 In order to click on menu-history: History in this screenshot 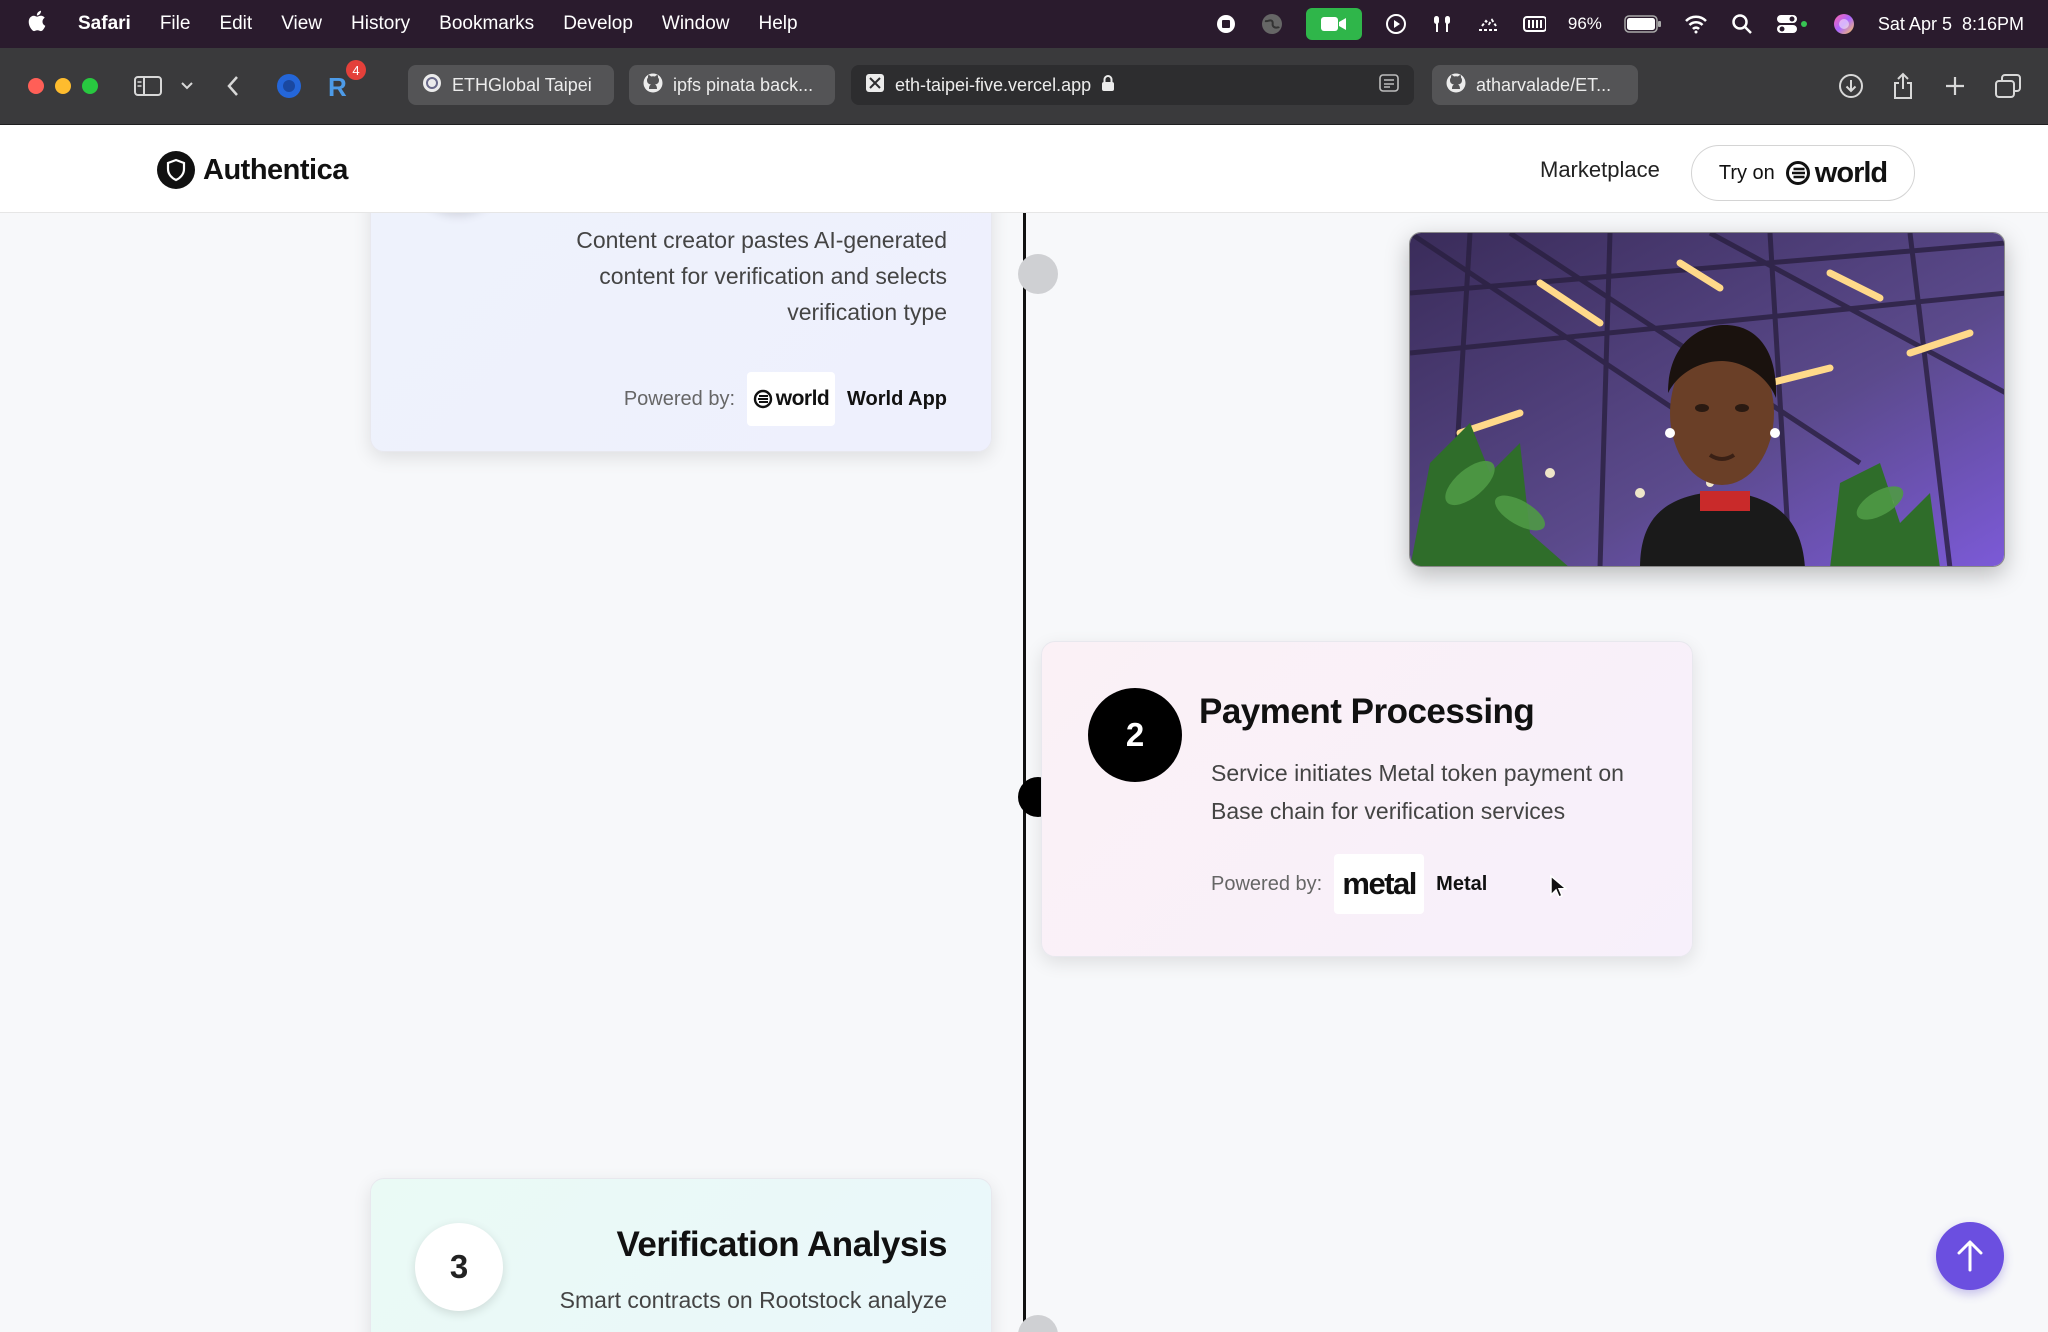, I will do `click(380, 24)`.